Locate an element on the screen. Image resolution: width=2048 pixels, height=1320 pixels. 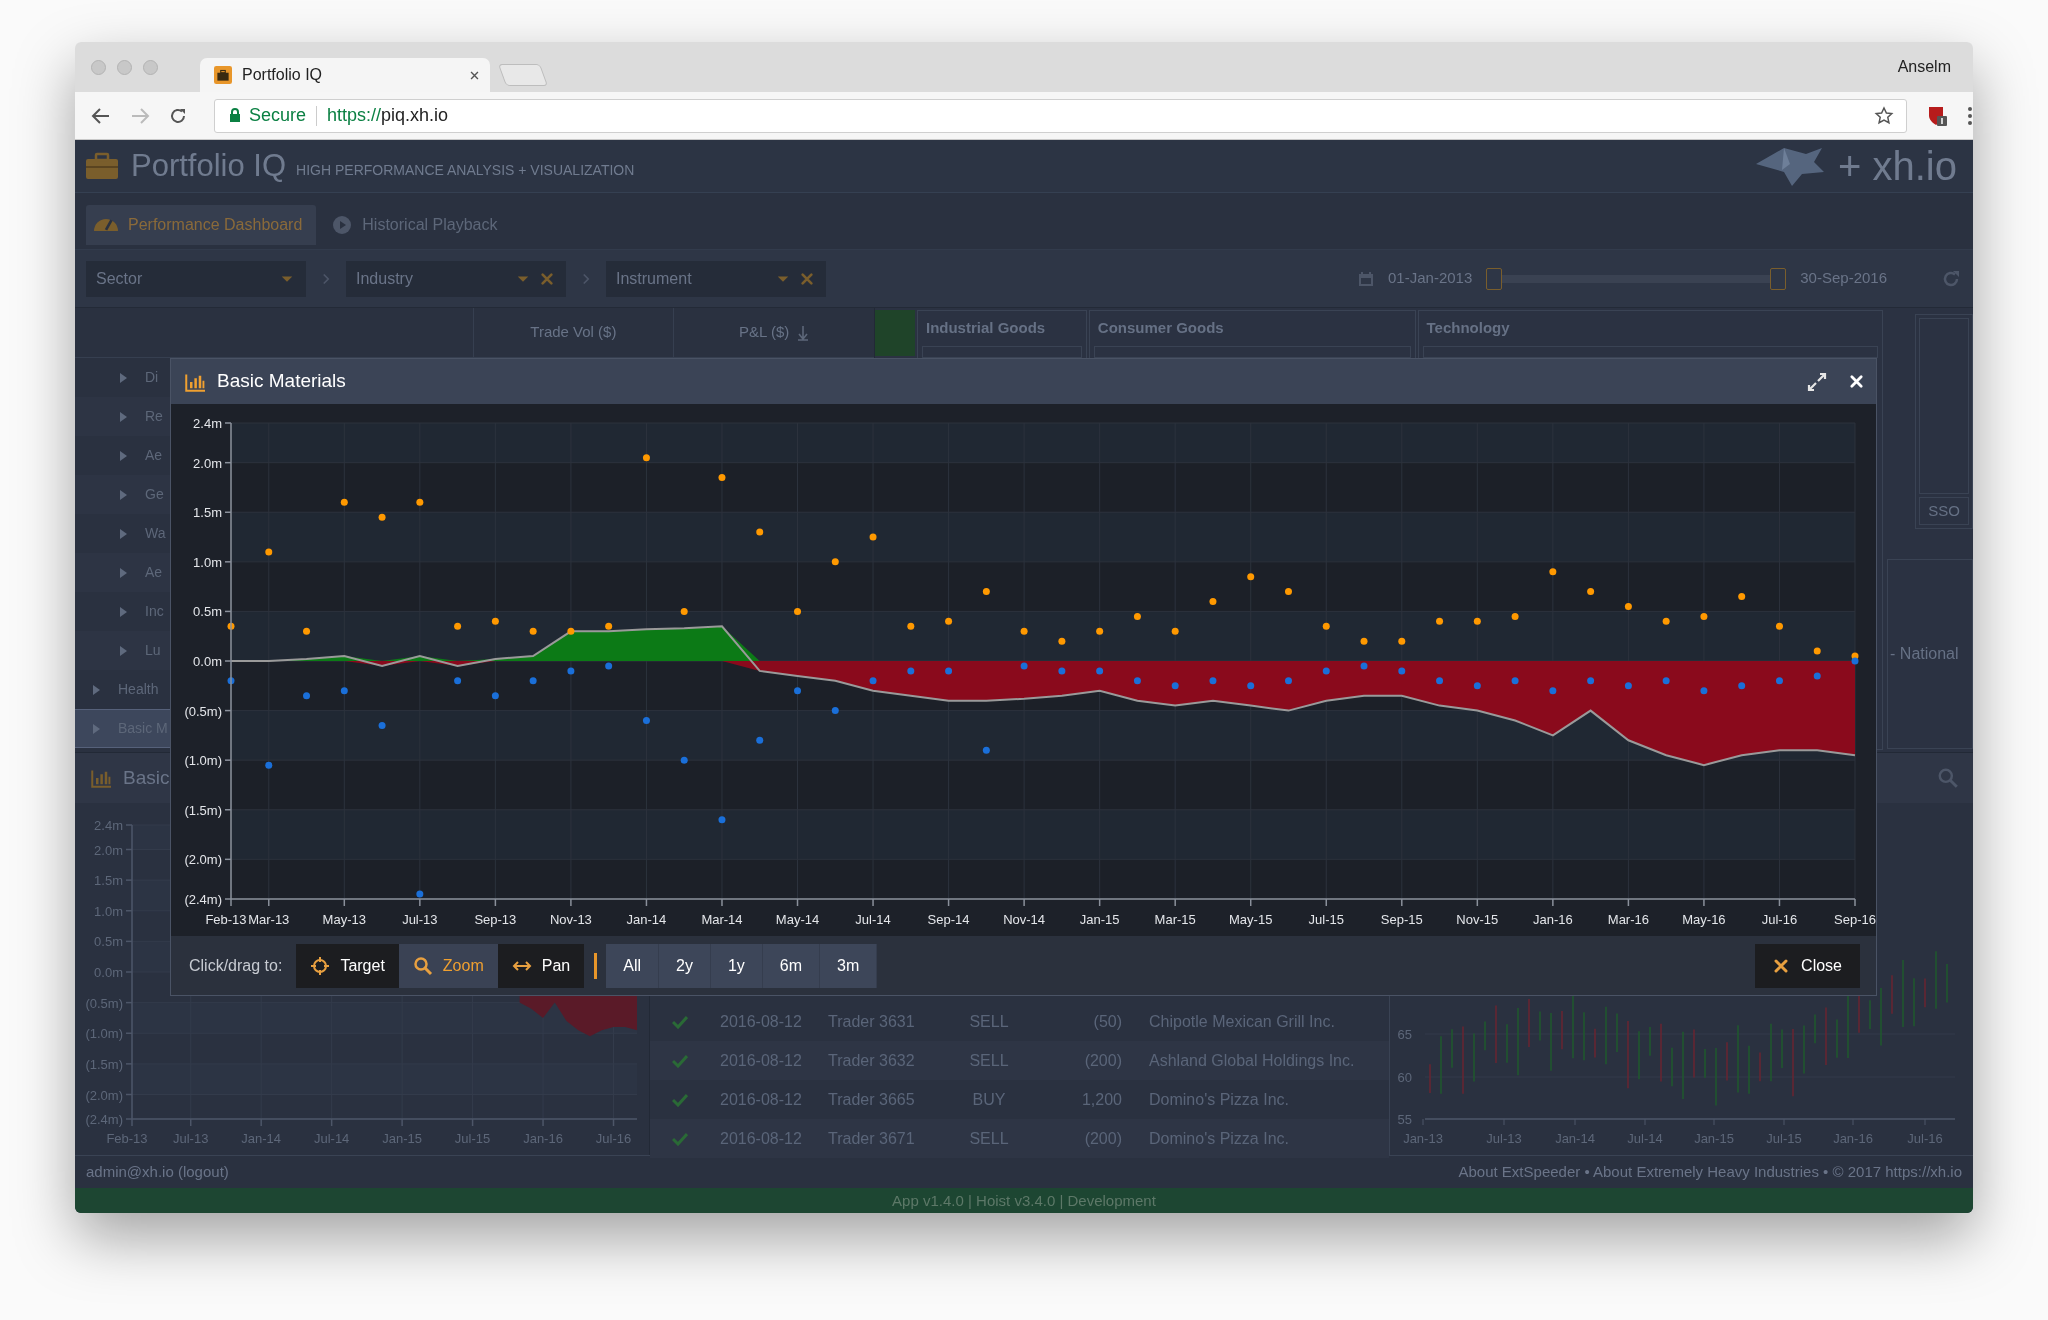
play-icon is located at coordinates (342, 225).